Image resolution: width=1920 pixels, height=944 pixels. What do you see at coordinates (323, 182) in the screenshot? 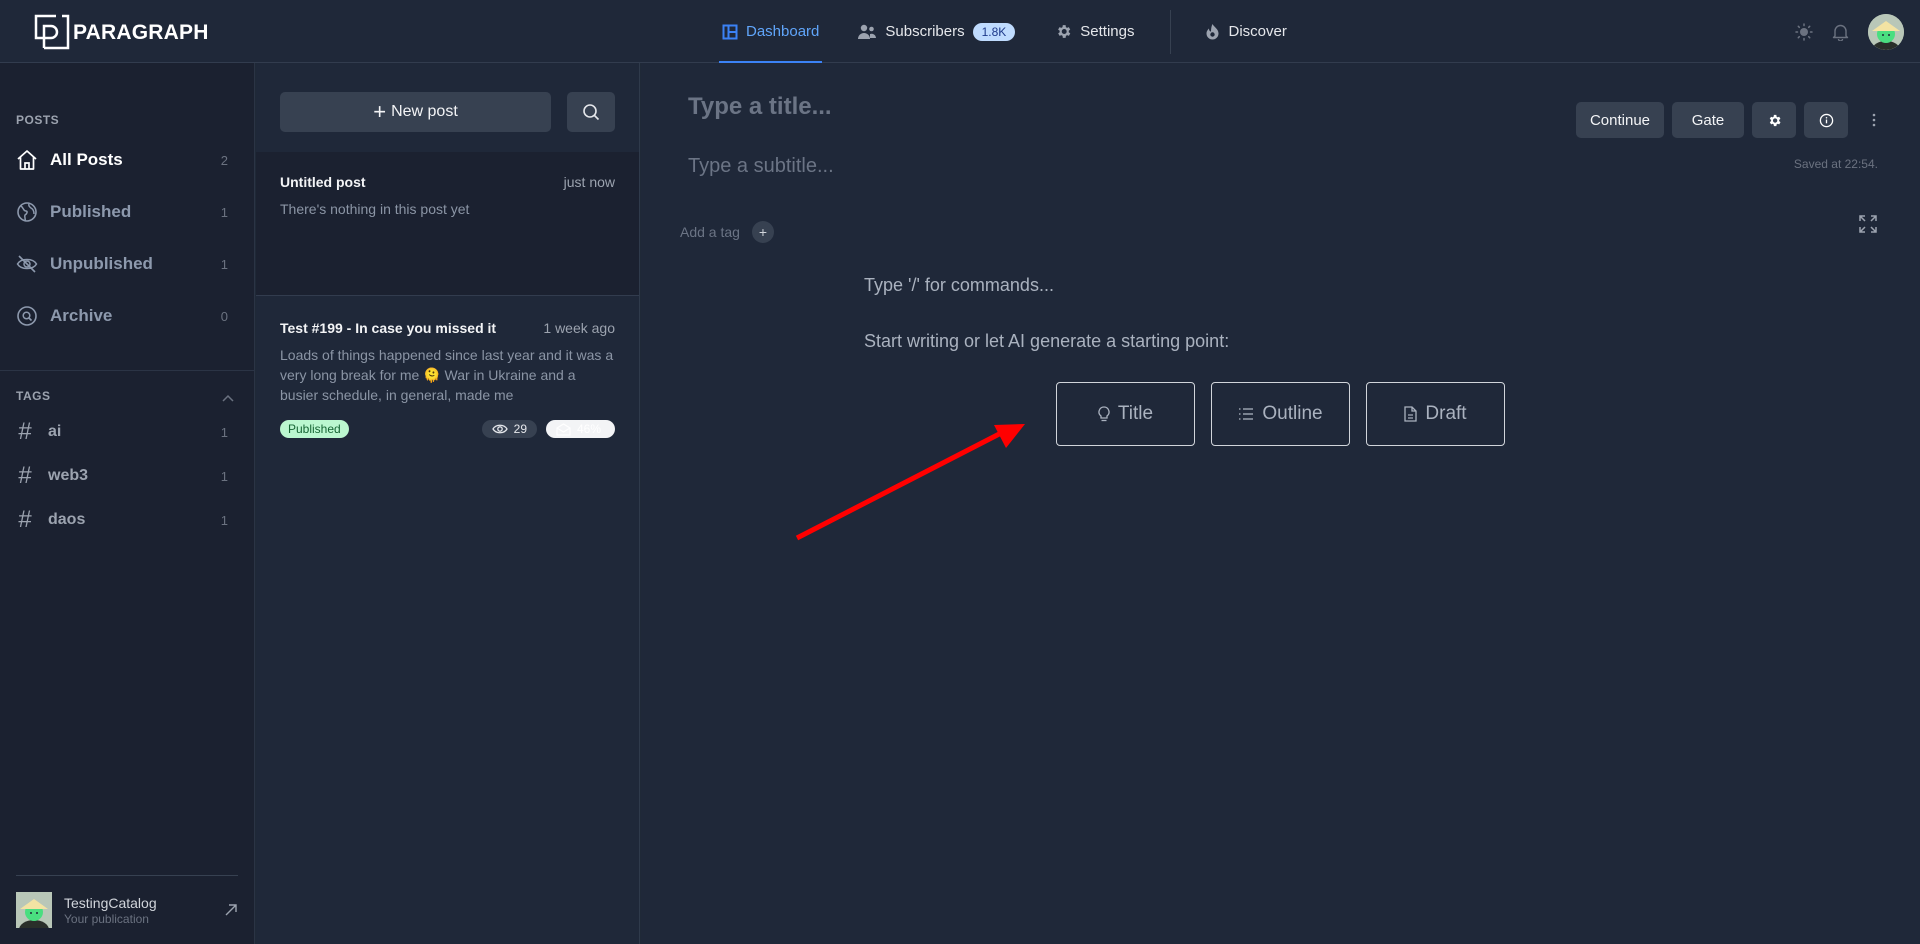
I see `post-title: Untitled post` at bounding box center [323, 182].